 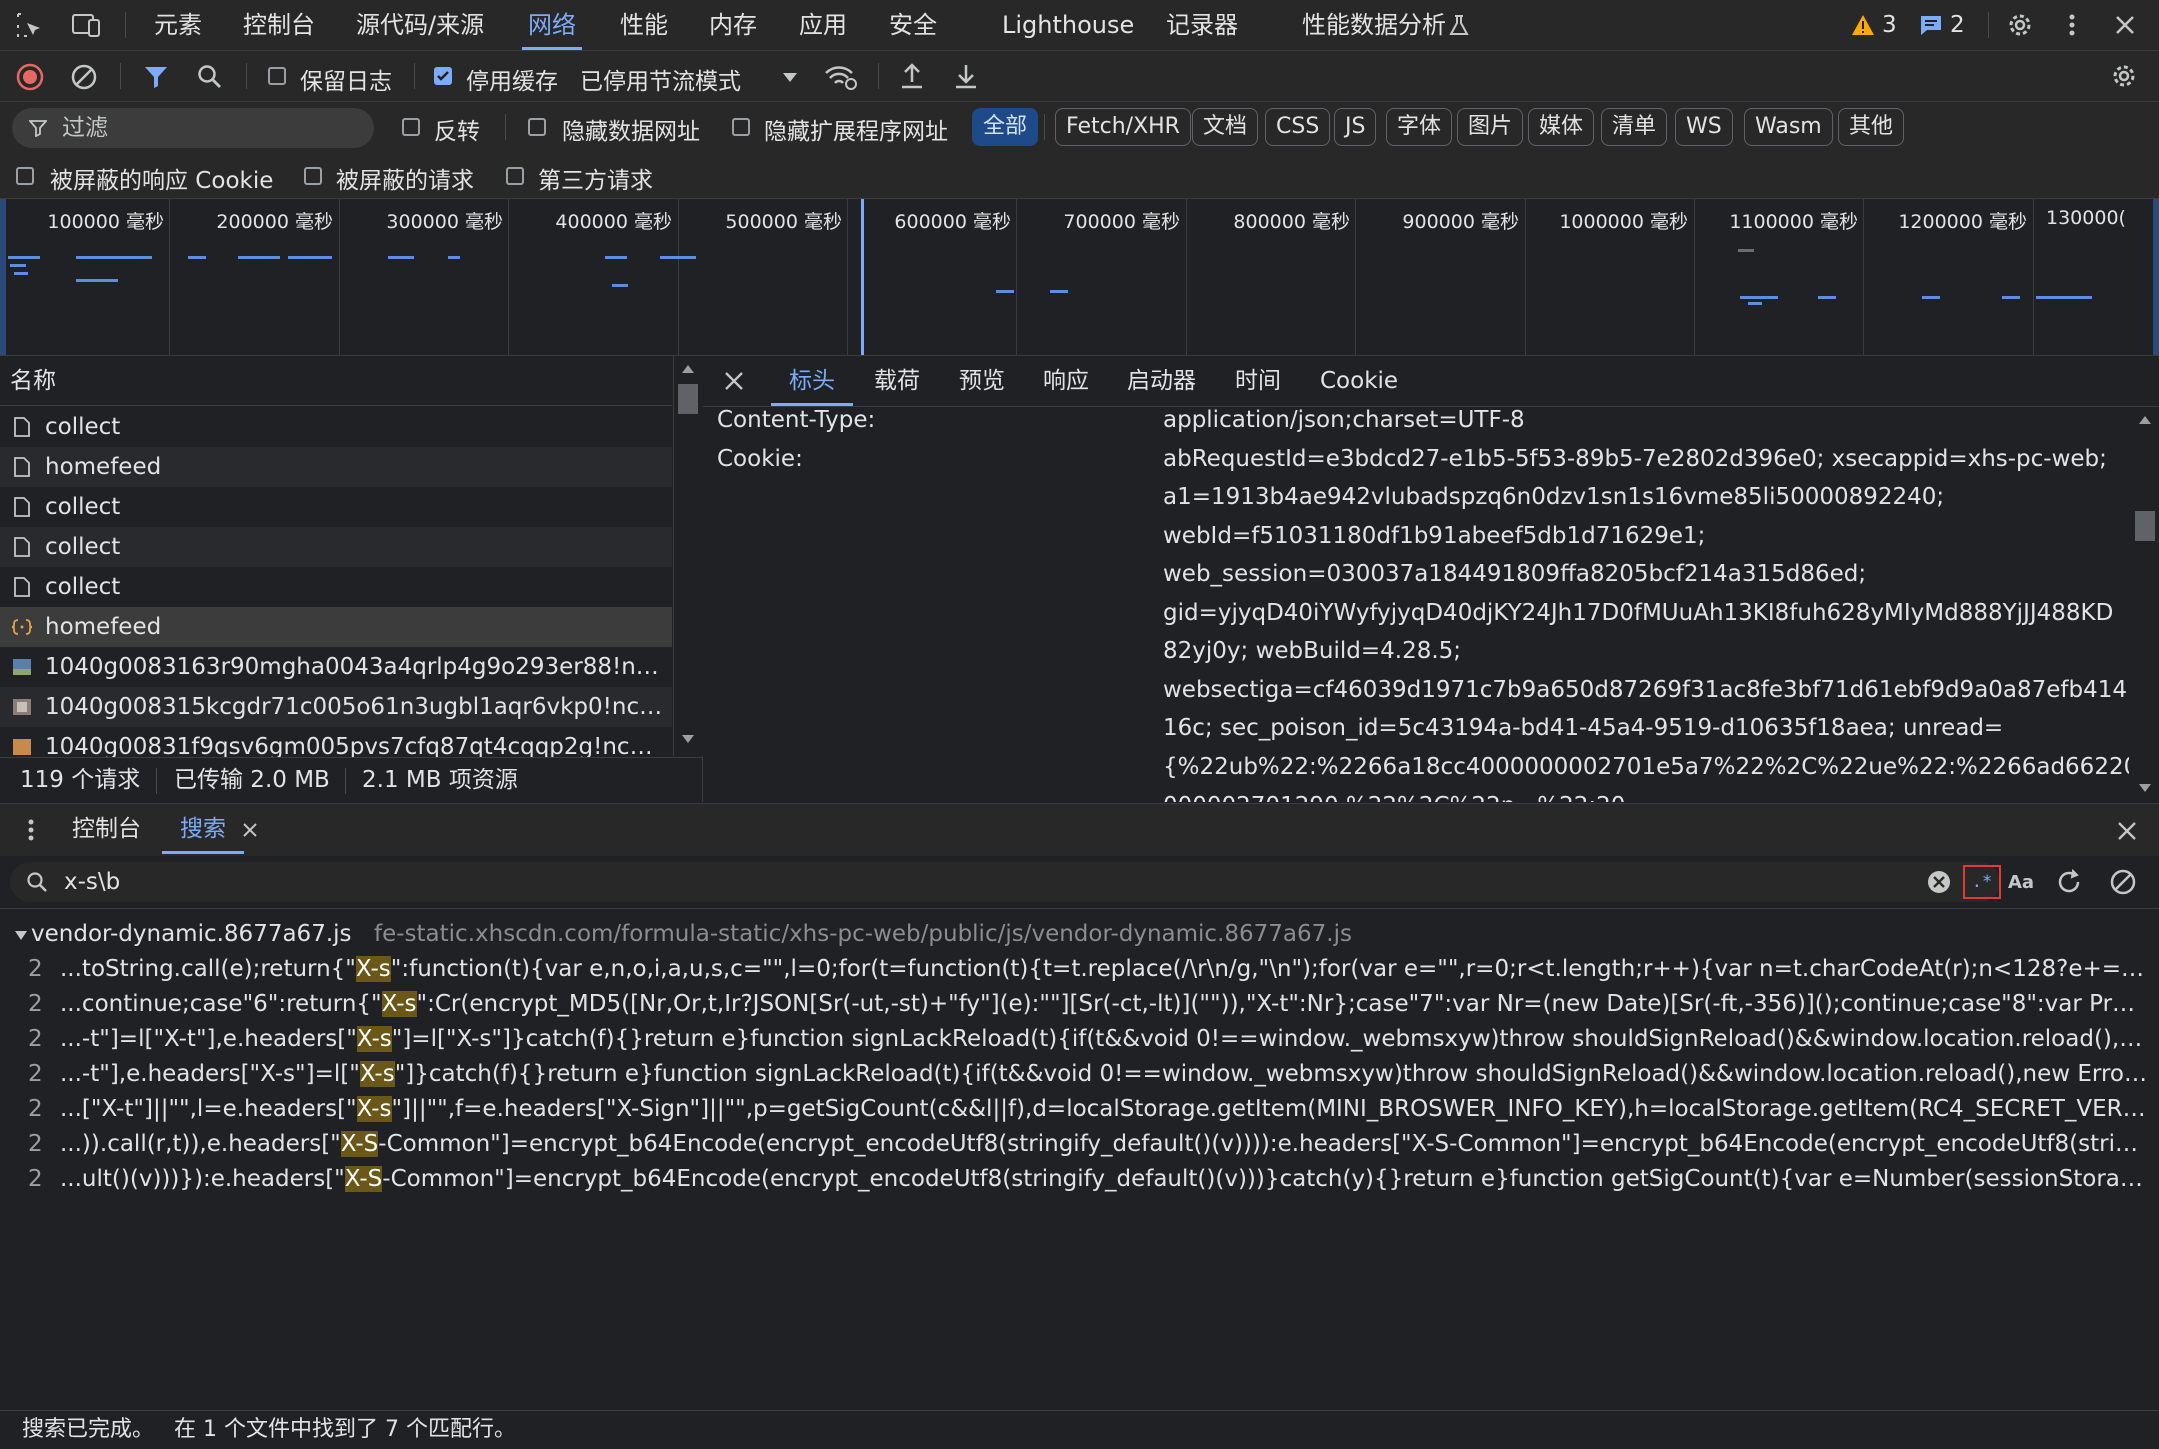 What do you see at coordinates (734, 381) in the screenshot?
I see `close-details-icon` at bounding box center [734, 381].